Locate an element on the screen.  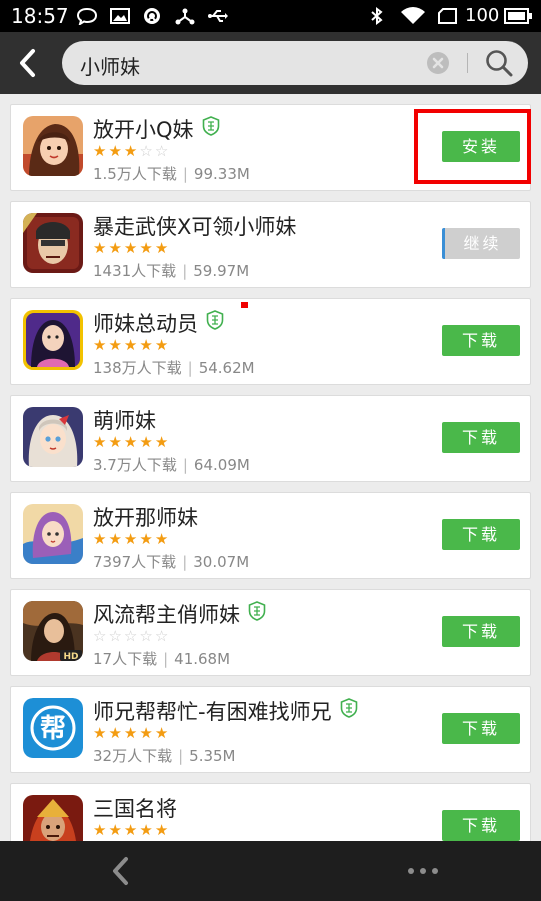
wifi-icon is located at coordinates (413, 16).